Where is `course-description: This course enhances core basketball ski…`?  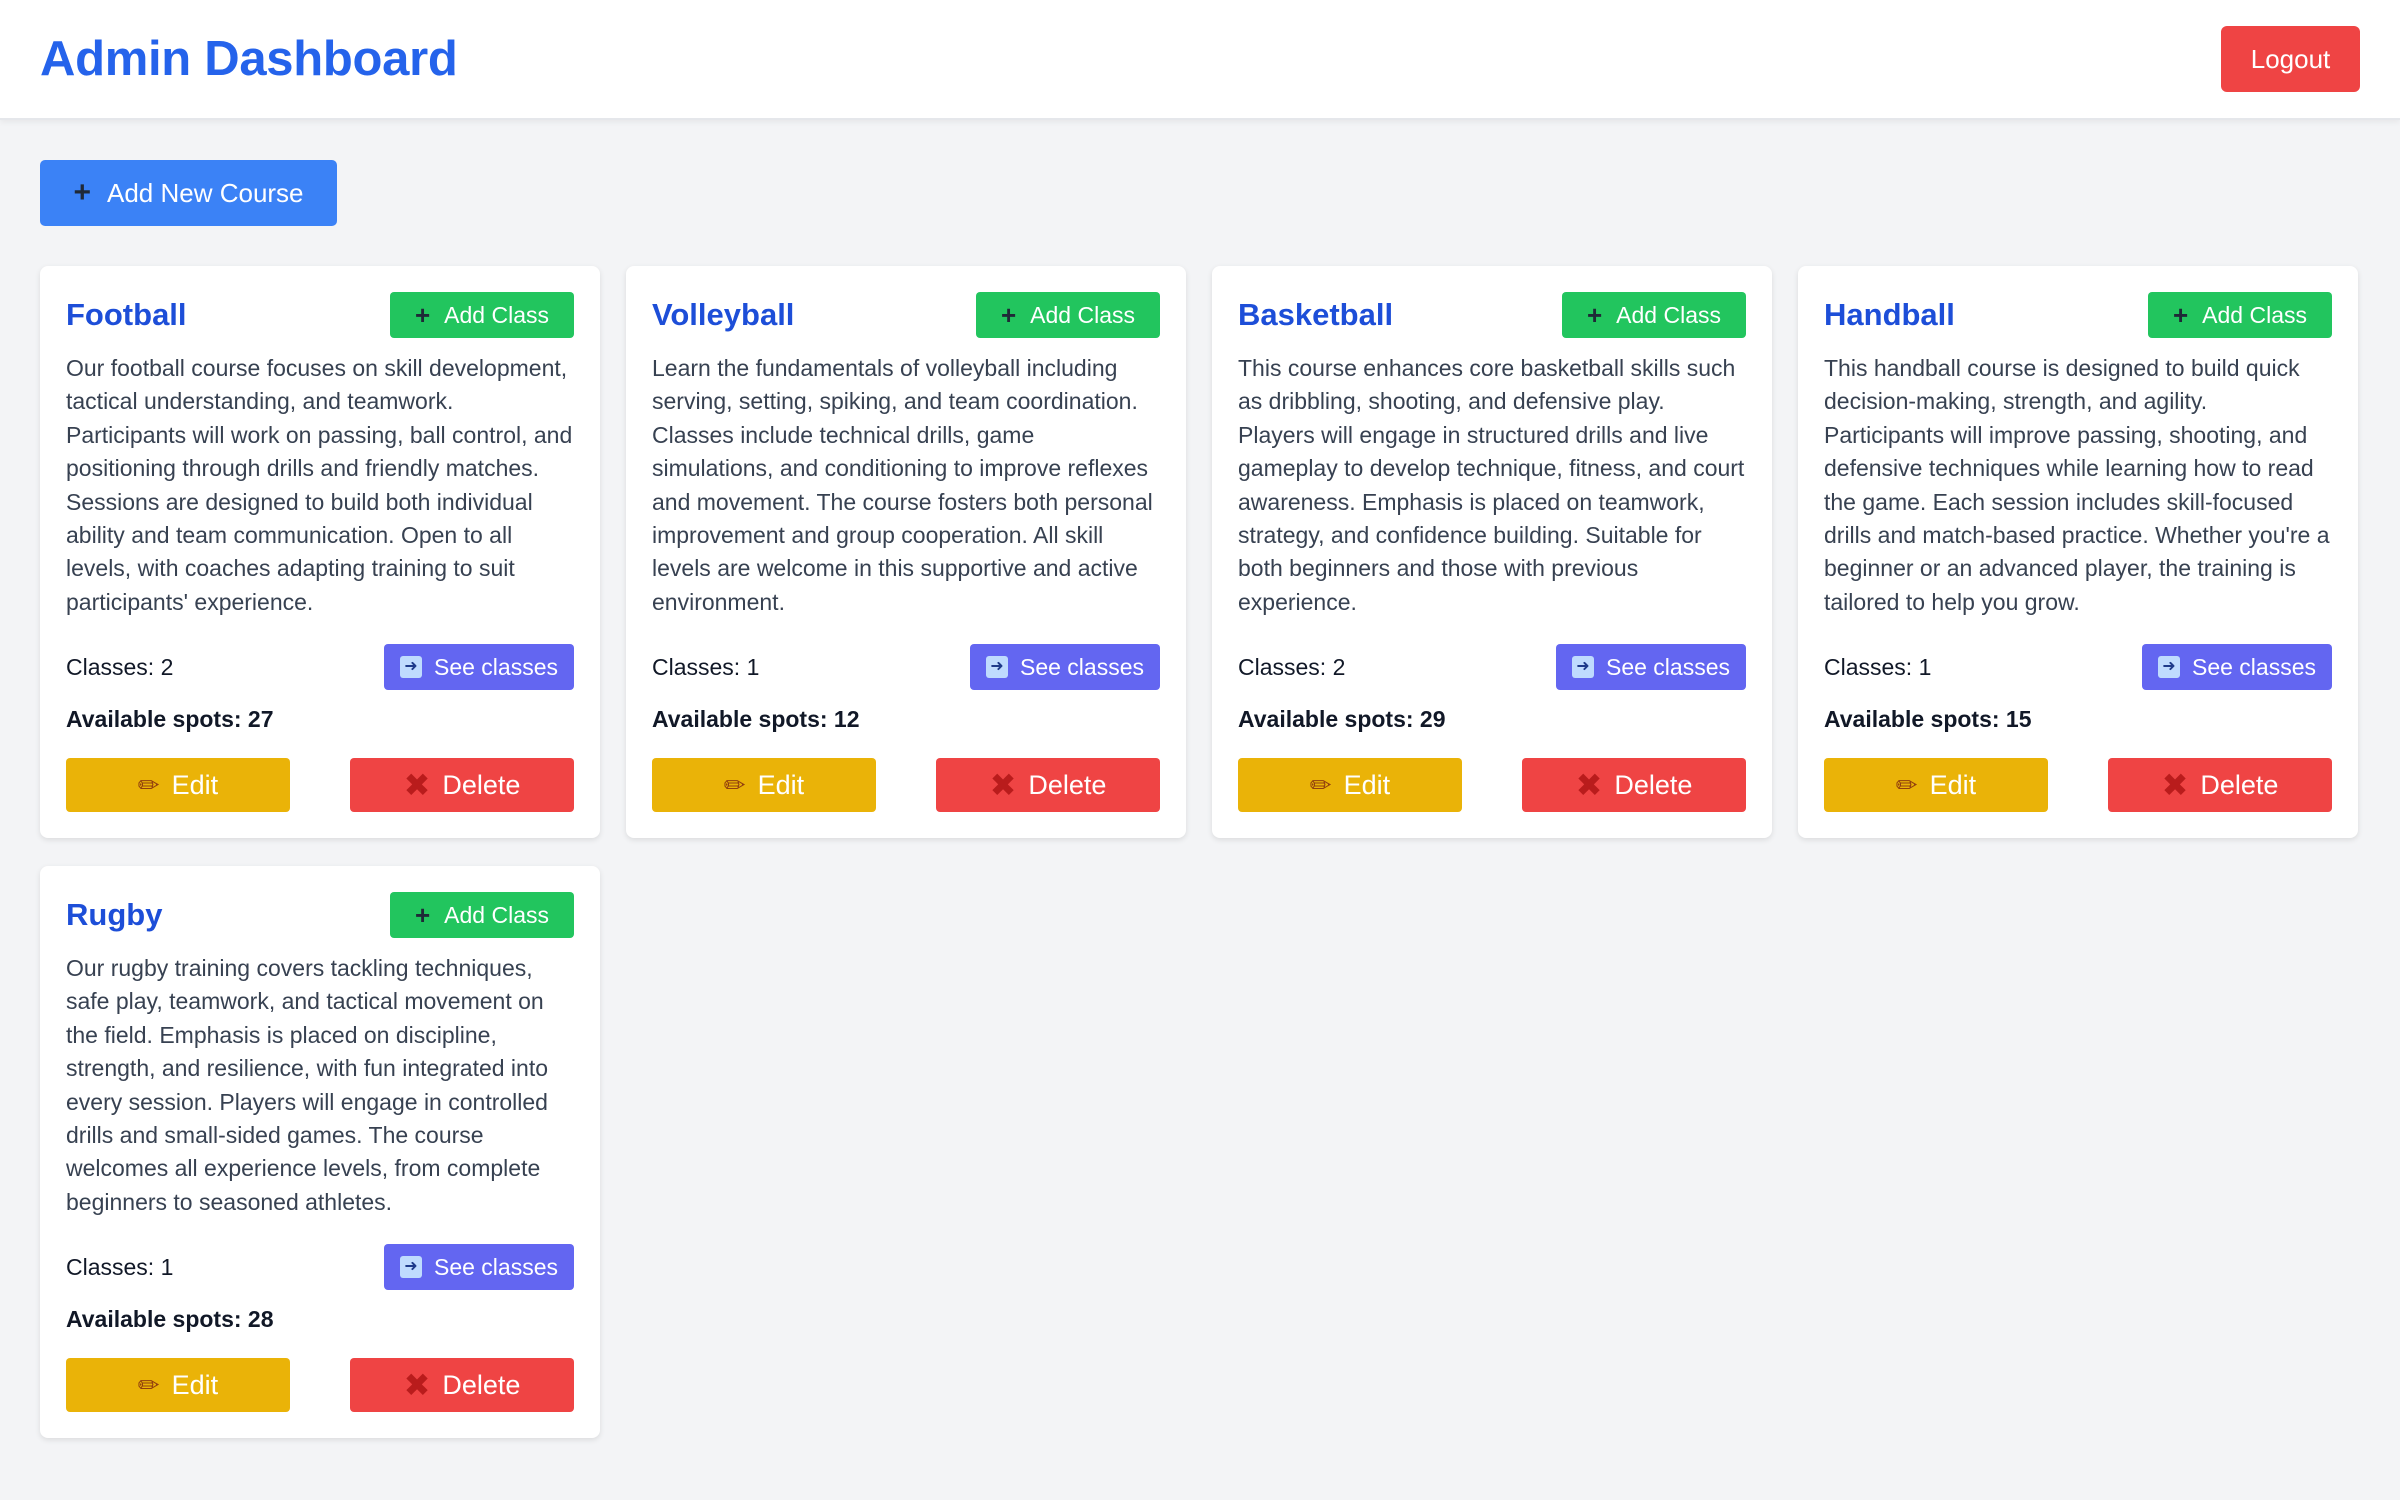 course-description: This course enhances core basketball ski… is located at coordinates (1491, 485).